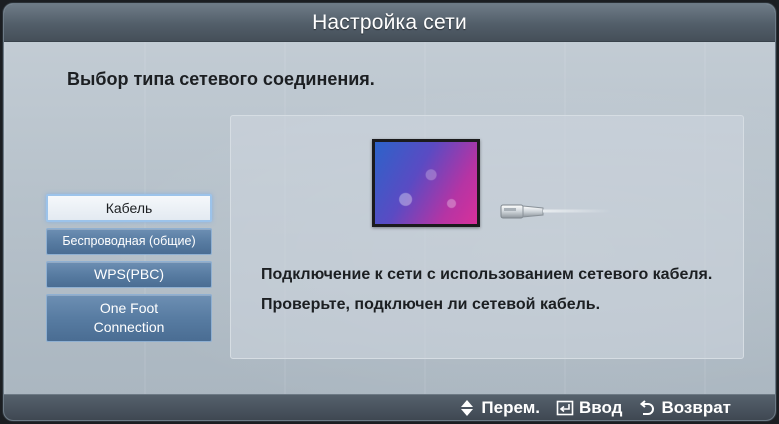 The image size is (779, 424). I want to click on enter-icon, so click(565, 407).